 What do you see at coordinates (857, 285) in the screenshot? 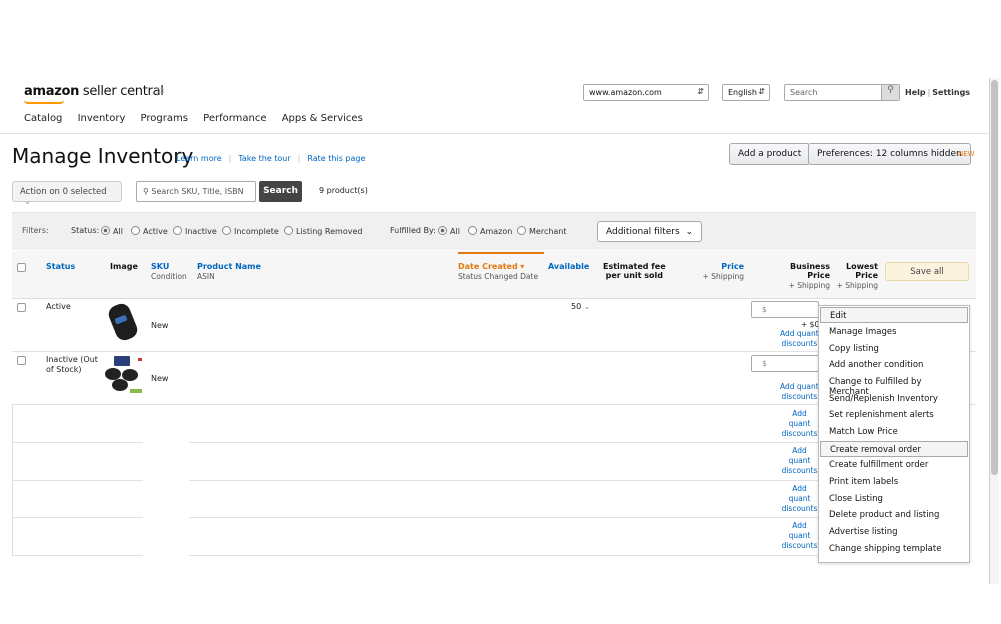
I see `col-lowest-sub: + Shipping` at bounding box center [857, 285].